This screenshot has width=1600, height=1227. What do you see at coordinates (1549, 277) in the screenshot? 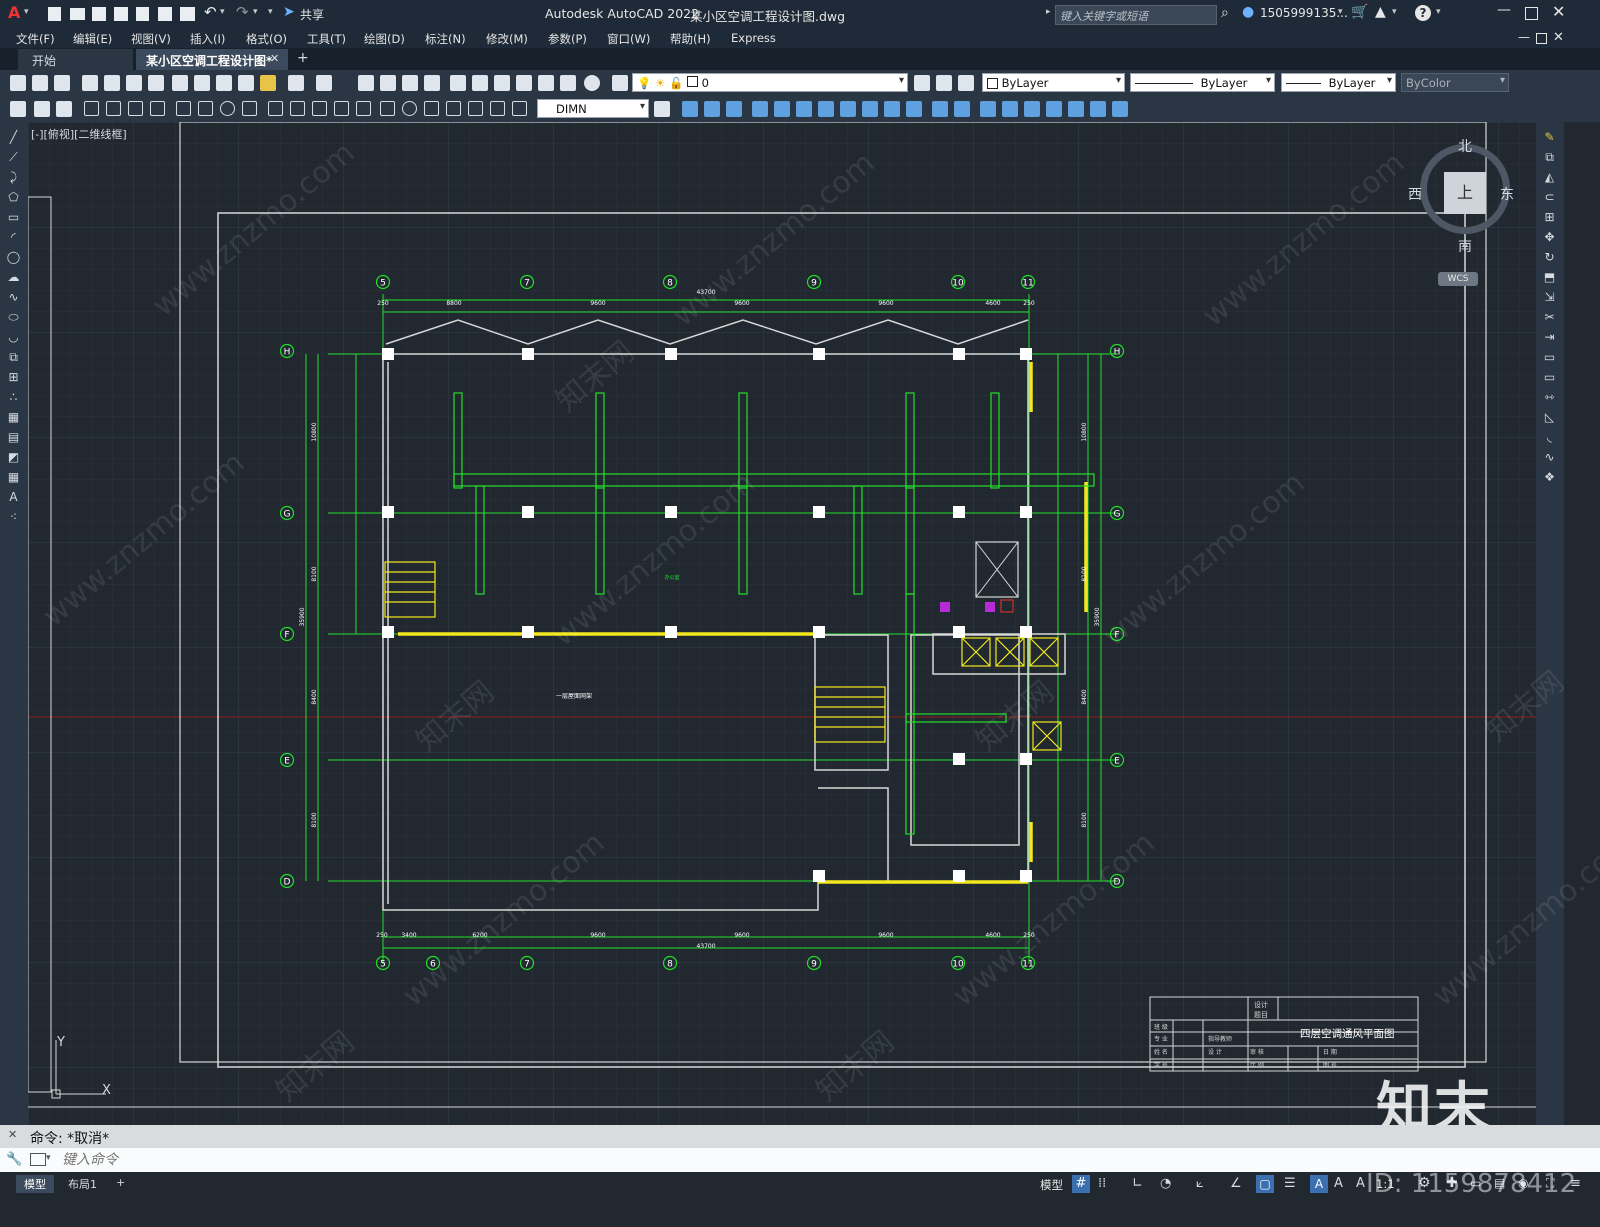
I see `scale-icon: ⬒` at bounding box center [1549, 277].